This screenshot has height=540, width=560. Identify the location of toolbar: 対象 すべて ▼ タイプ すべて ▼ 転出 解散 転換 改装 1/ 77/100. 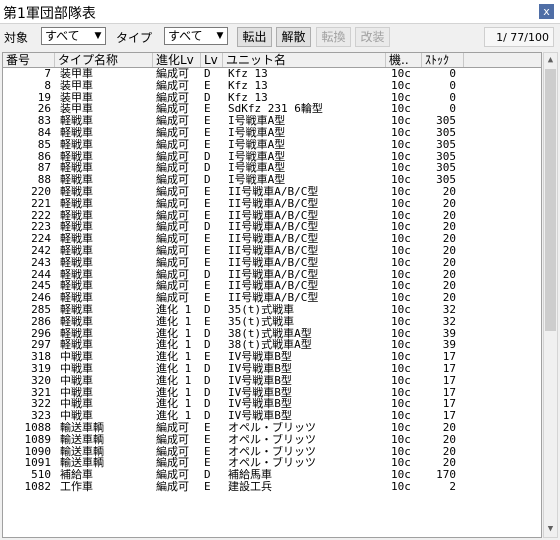
(280, 37).